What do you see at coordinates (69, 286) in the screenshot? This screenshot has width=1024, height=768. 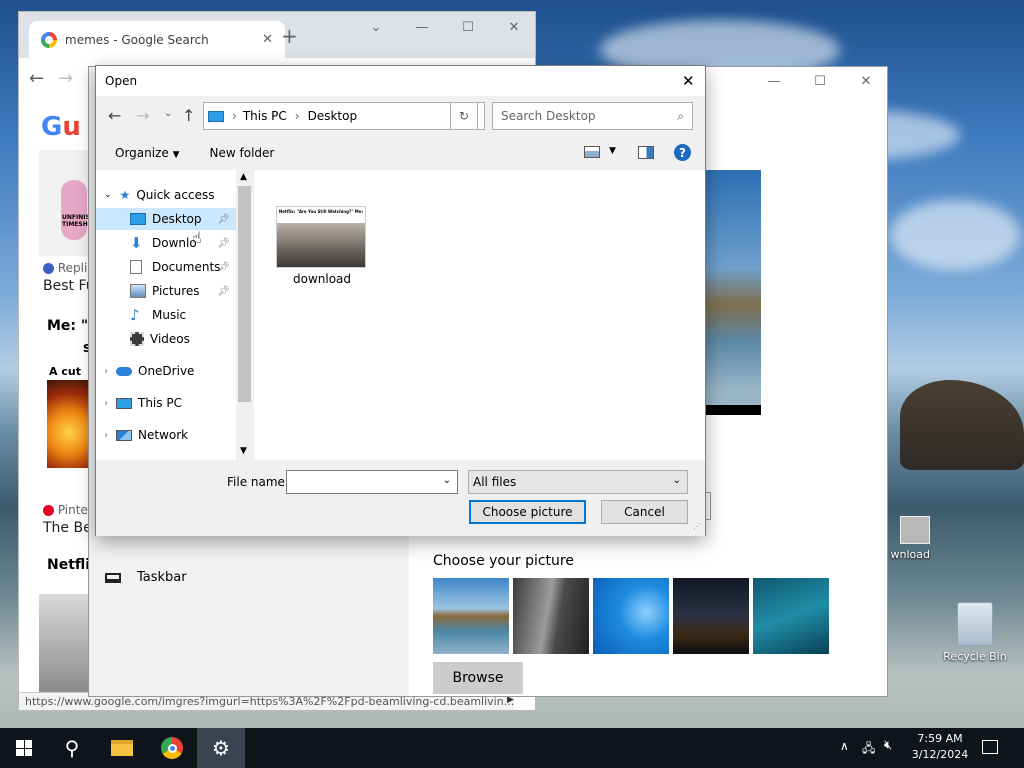 I see `result-title: Best Fu` at bounding box center [69, 286].